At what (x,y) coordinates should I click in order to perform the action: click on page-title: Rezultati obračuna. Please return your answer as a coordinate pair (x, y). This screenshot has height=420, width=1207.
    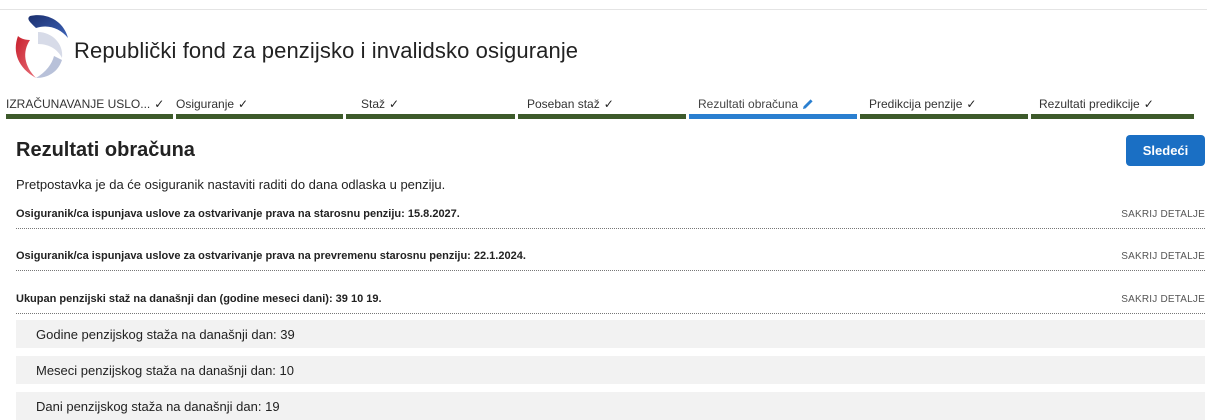
    Looking at the image, I should click on (105, 150).